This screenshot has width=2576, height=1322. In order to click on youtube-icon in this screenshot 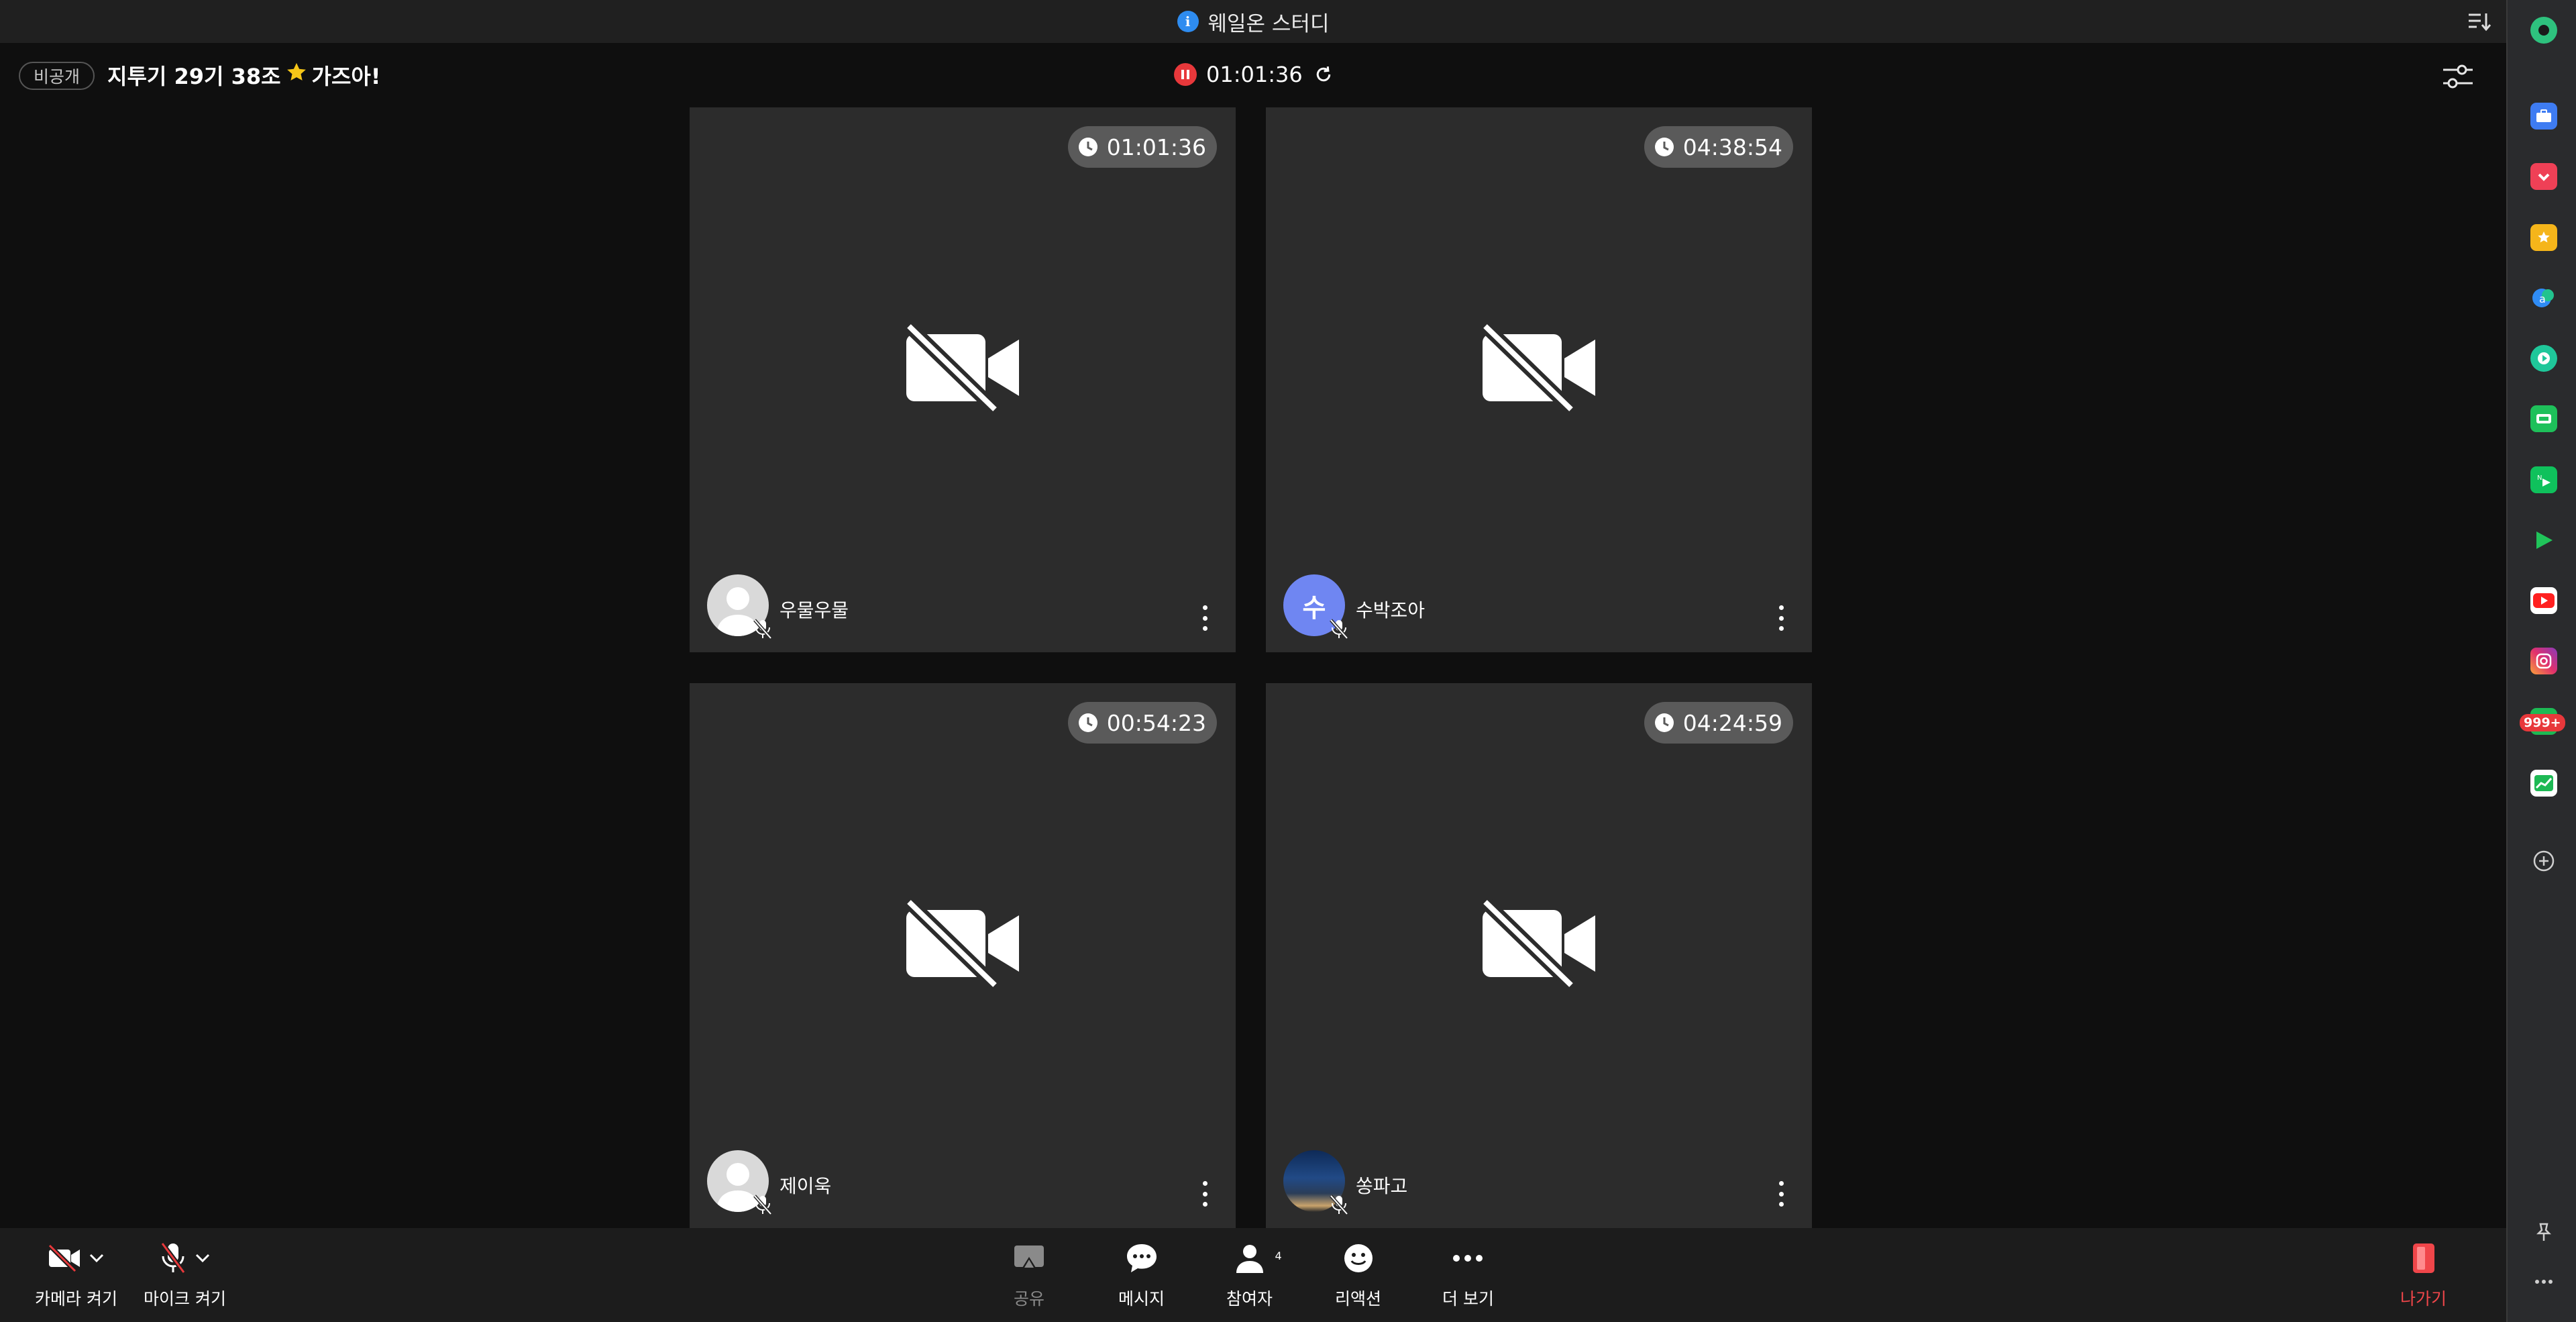, I will do `click(2543, 600)`.